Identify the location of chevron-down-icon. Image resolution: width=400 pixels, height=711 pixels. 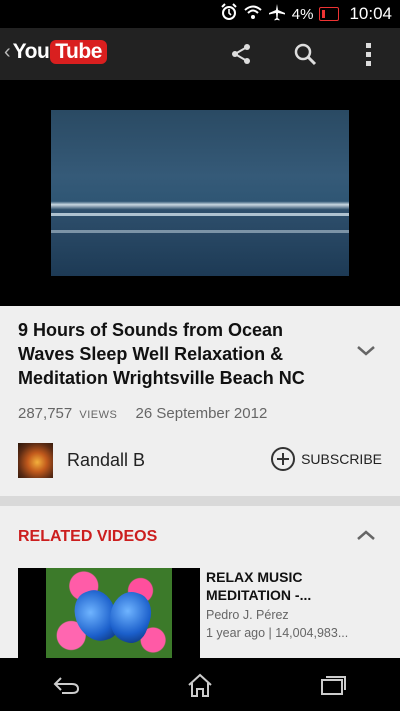
(366, 351).